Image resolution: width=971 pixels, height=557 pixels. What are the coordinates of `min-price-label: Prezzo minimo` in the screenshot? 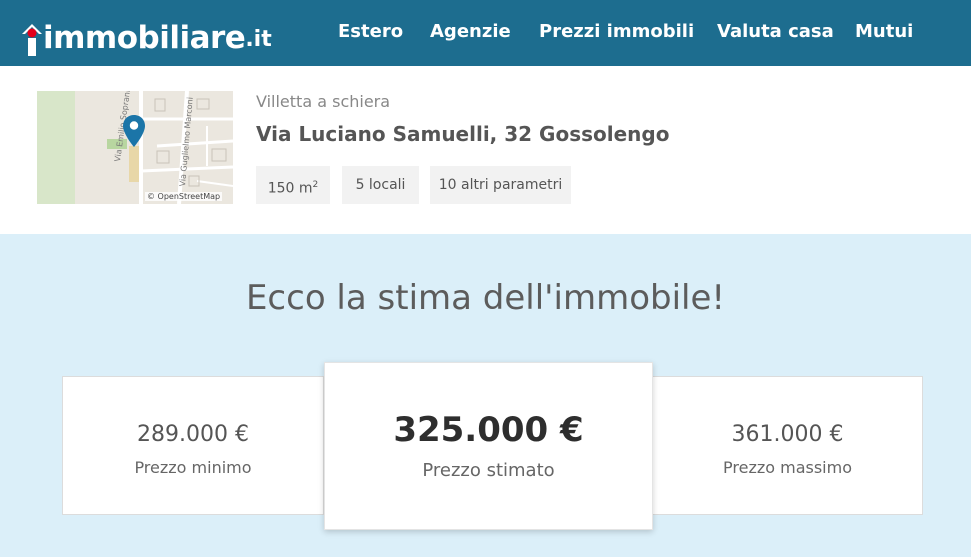 It's located at (193, 467).